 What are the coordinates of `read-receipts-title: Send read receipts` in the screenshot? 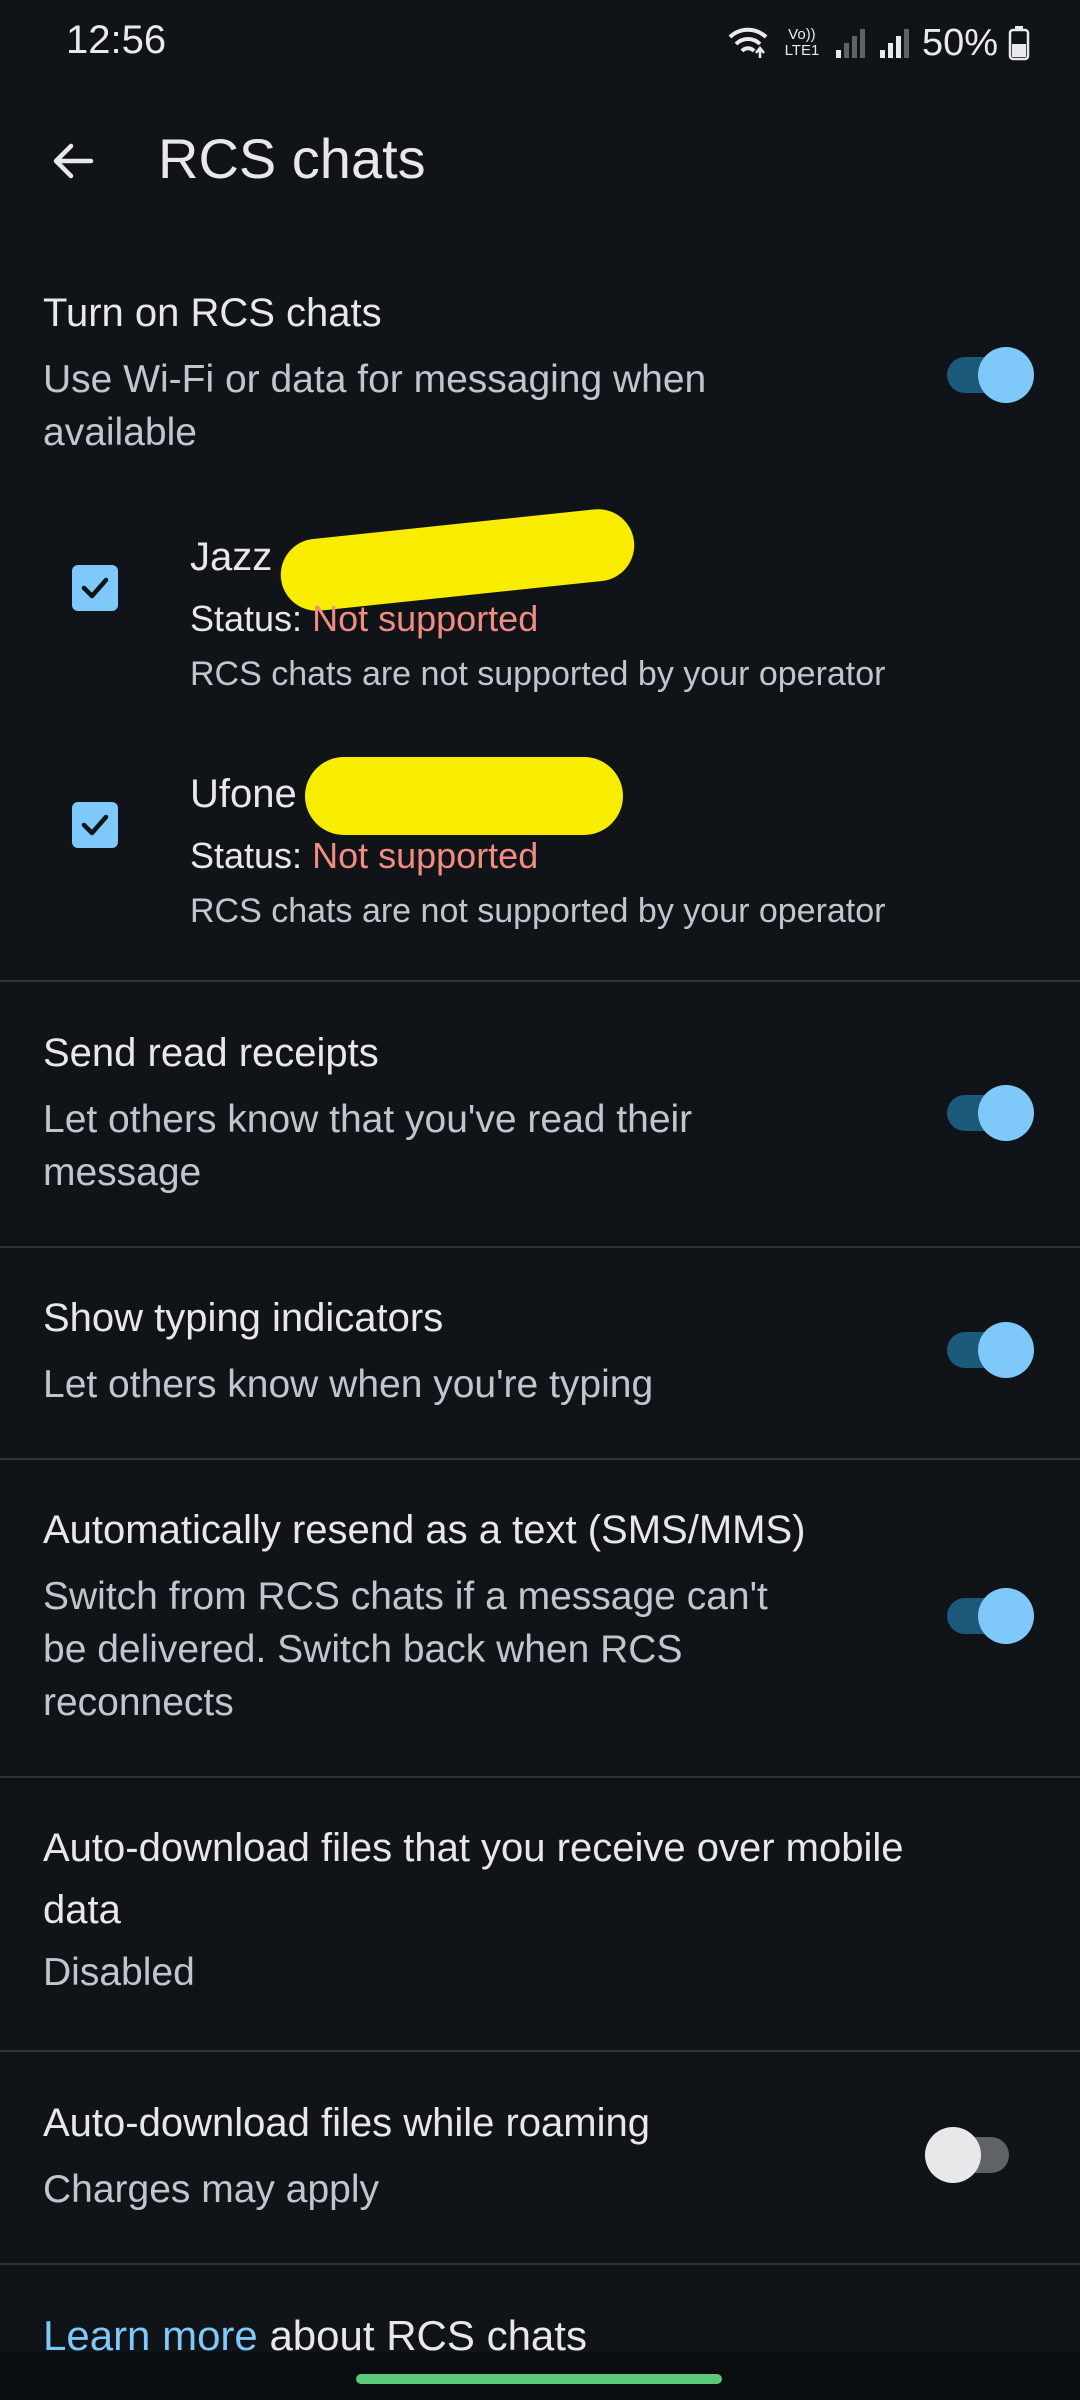 It's located at (211, 1053).